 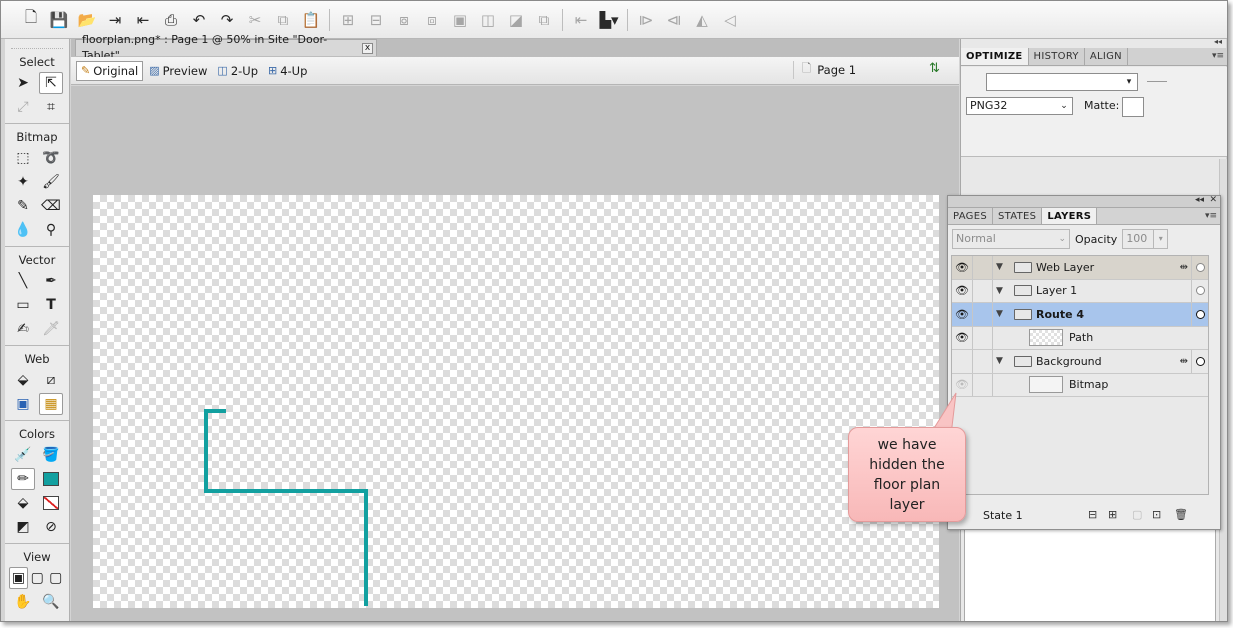 I want to click on object-name: Path, so click(x=1138, y=337).